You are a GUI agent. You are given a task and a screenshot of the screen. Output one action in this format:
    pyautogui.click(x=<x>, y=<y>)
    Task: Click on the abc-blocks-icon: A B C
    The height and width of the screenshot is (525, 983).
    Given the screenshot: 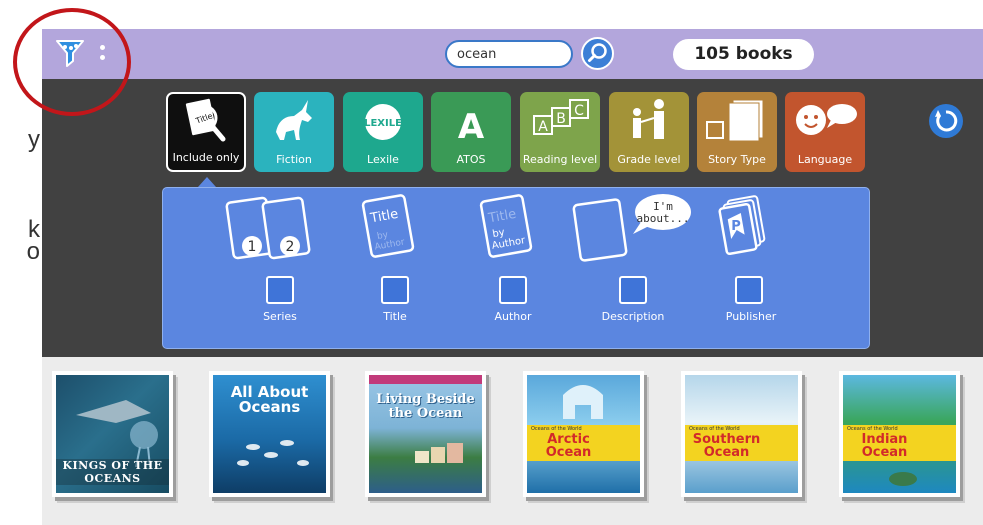 What is the action you would take?
    pyautogui.click(x=561, y=117)
    